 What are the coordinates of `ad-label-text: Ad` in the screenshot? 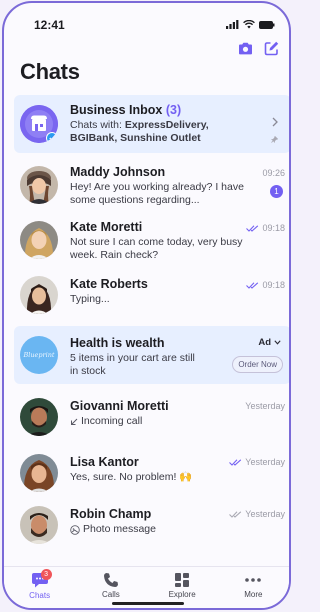 It's located at (264, 342).